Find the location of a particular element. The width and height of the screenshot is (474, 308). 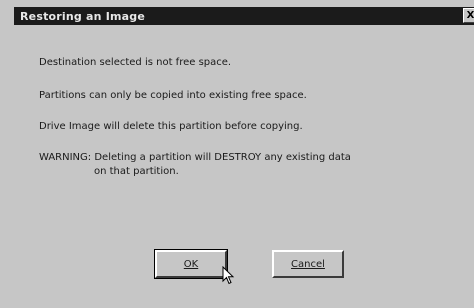

ok-button: OK is located at coordinates (191, 264).